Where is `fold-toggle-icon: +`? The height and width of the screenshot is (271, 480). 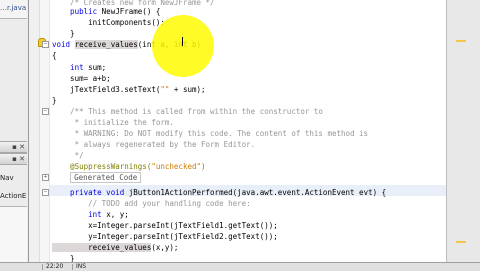
fold-toggle-icon: + is located at coordinates (45, 177).